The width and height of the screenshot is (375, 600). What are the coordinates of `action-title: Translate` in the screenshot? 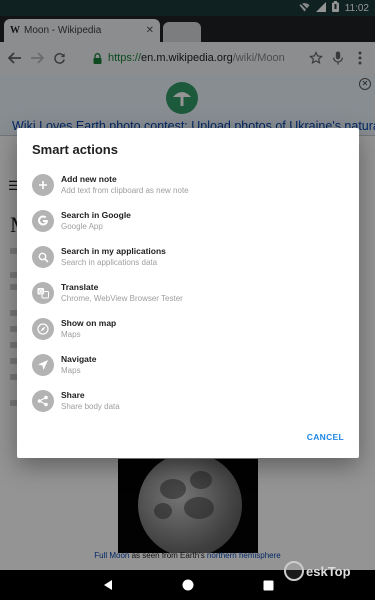 It's located at (80, 287).